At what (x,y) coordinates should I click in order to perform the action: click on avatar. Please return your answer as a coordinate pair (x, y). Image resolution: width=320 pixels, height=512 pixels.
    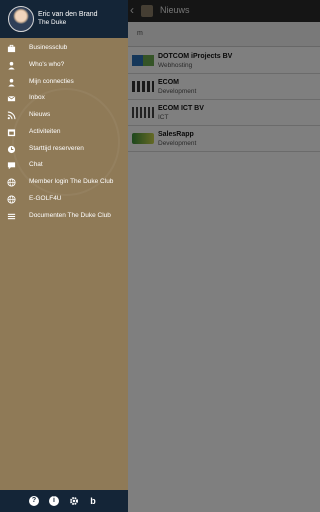
    Looking at the image, I should click on (21, 19).